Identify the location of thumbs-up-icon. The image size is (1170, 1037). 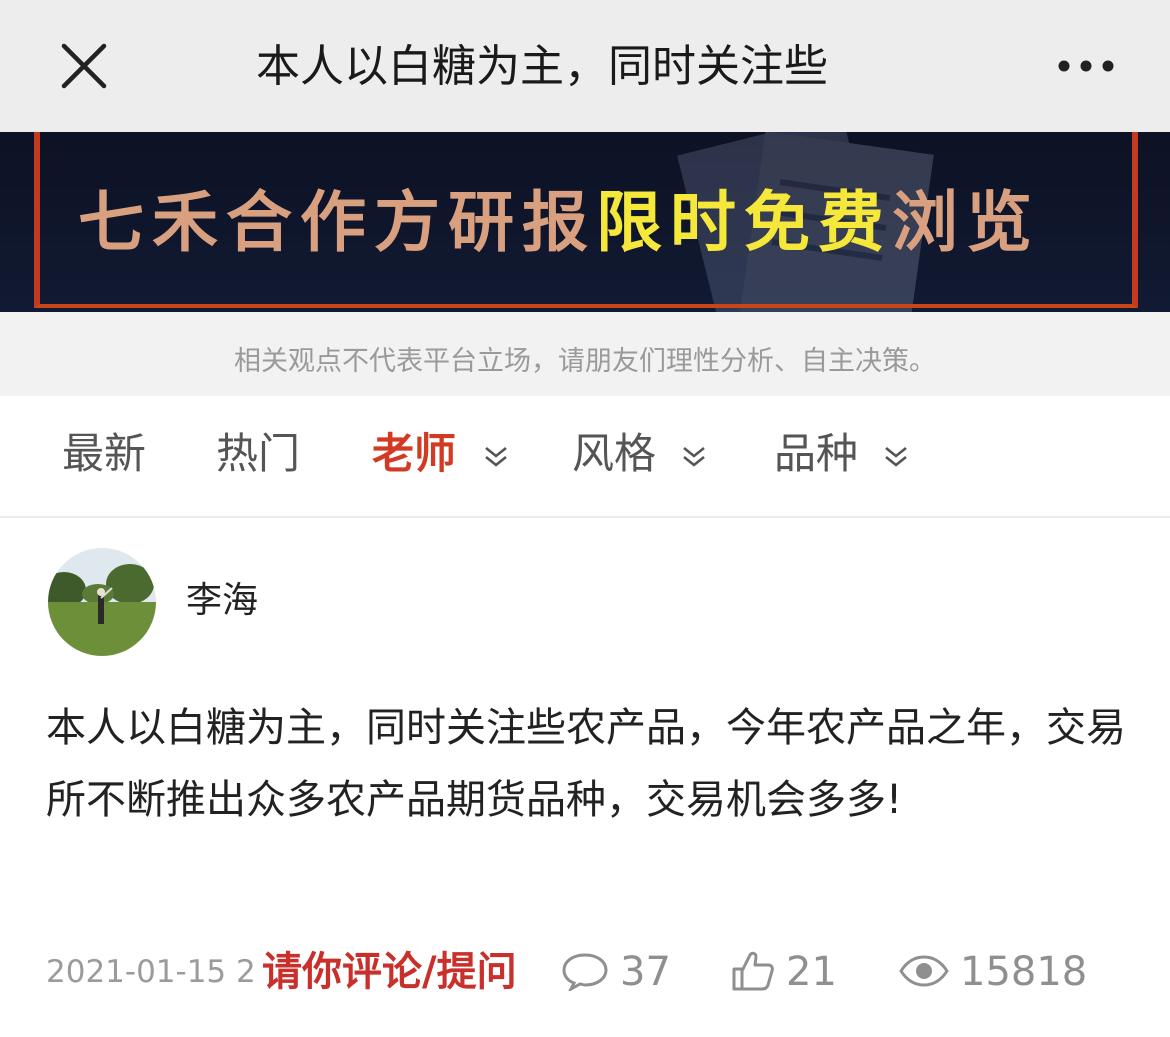
(753, 971).